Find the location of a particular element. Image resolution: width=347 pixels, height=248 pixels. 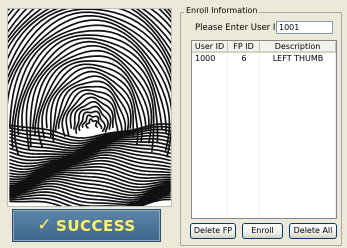

check-icon: ✓ is located at coordinates (45, 225).